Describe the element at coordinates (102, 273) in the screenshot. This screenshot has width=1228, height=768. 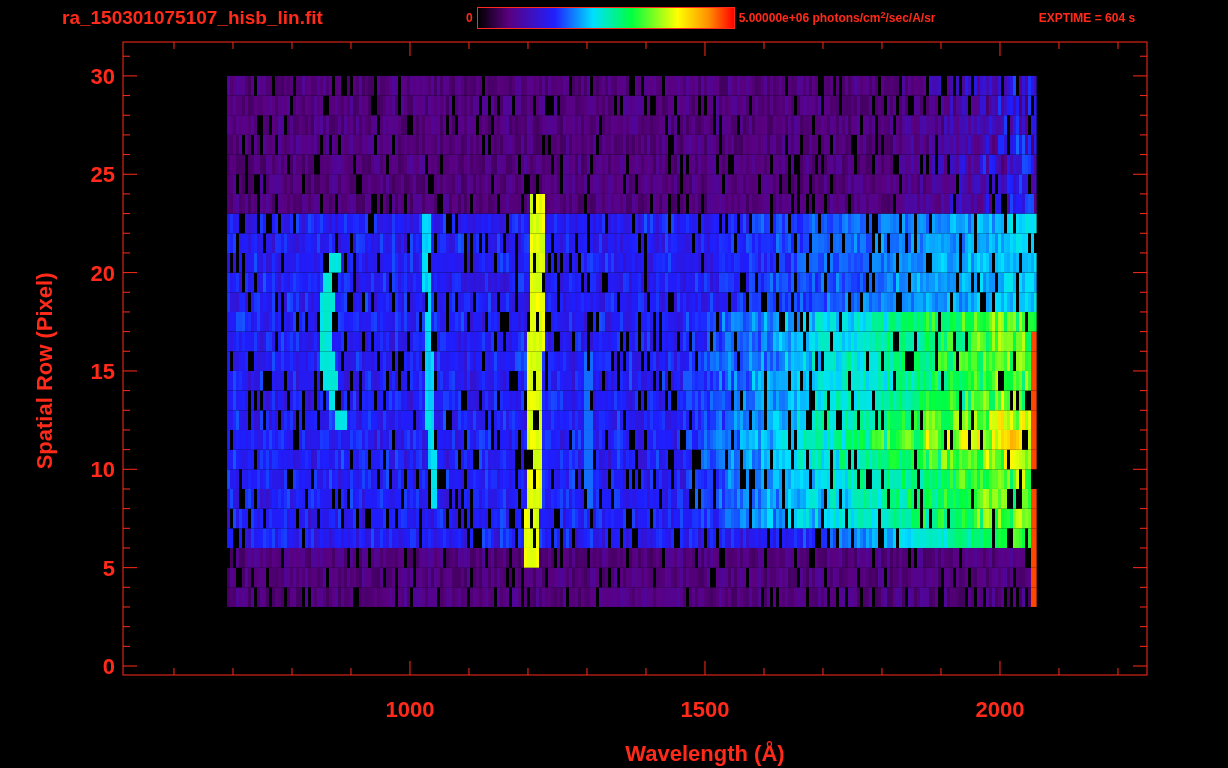
I see `y-tick-label: 20` at that location.